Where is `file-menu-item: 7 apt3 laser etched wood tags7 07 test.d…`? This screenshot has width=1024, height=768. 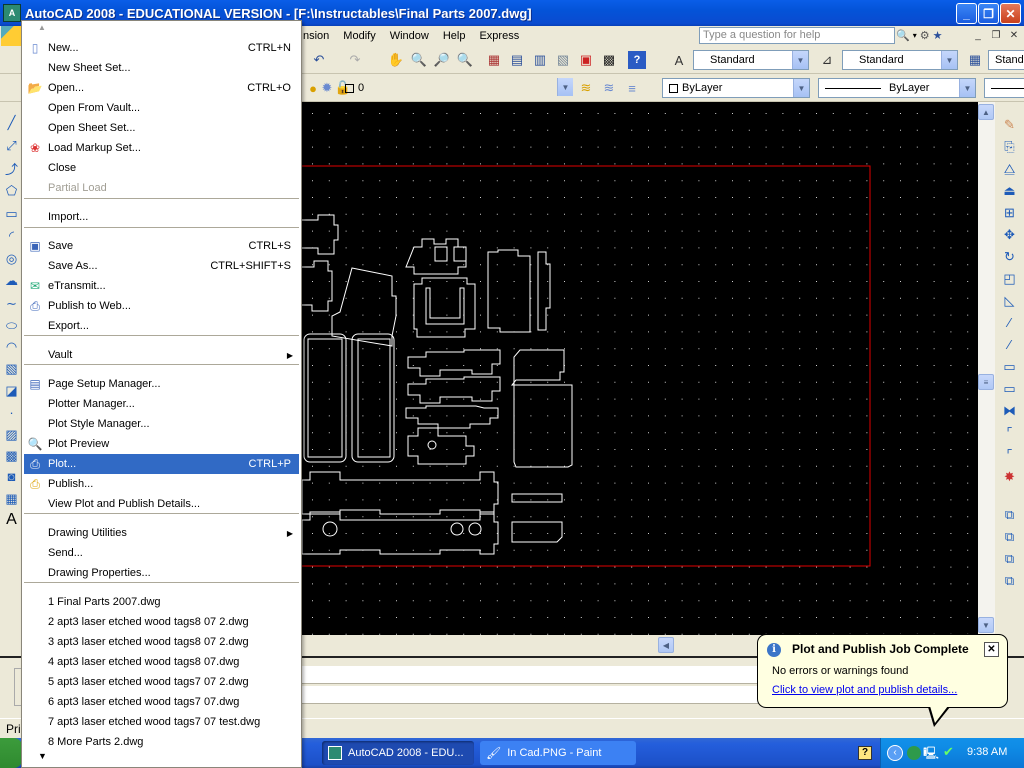 file-menu-item: 7 apt3 laser etched wood tags7 07 test.d… is located at coordinates (161, 722).